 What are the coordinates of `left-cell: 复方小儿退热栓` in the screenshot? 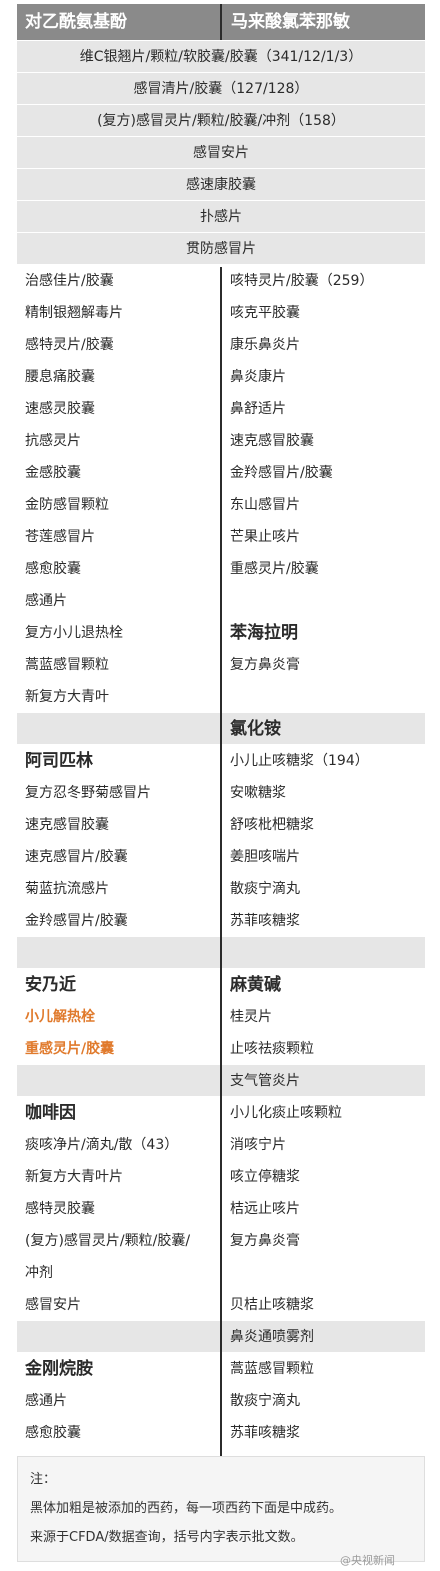 It's located at (74, 633).